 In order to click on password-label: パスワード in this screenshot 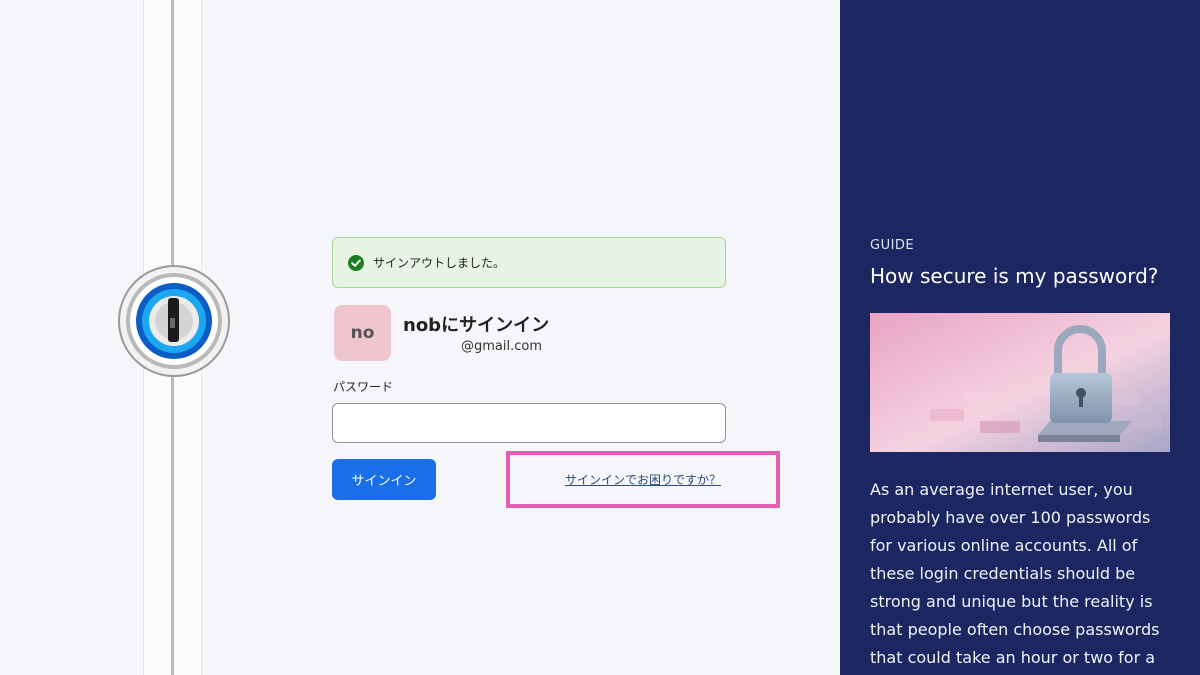, I will do `click(363, 387)`.